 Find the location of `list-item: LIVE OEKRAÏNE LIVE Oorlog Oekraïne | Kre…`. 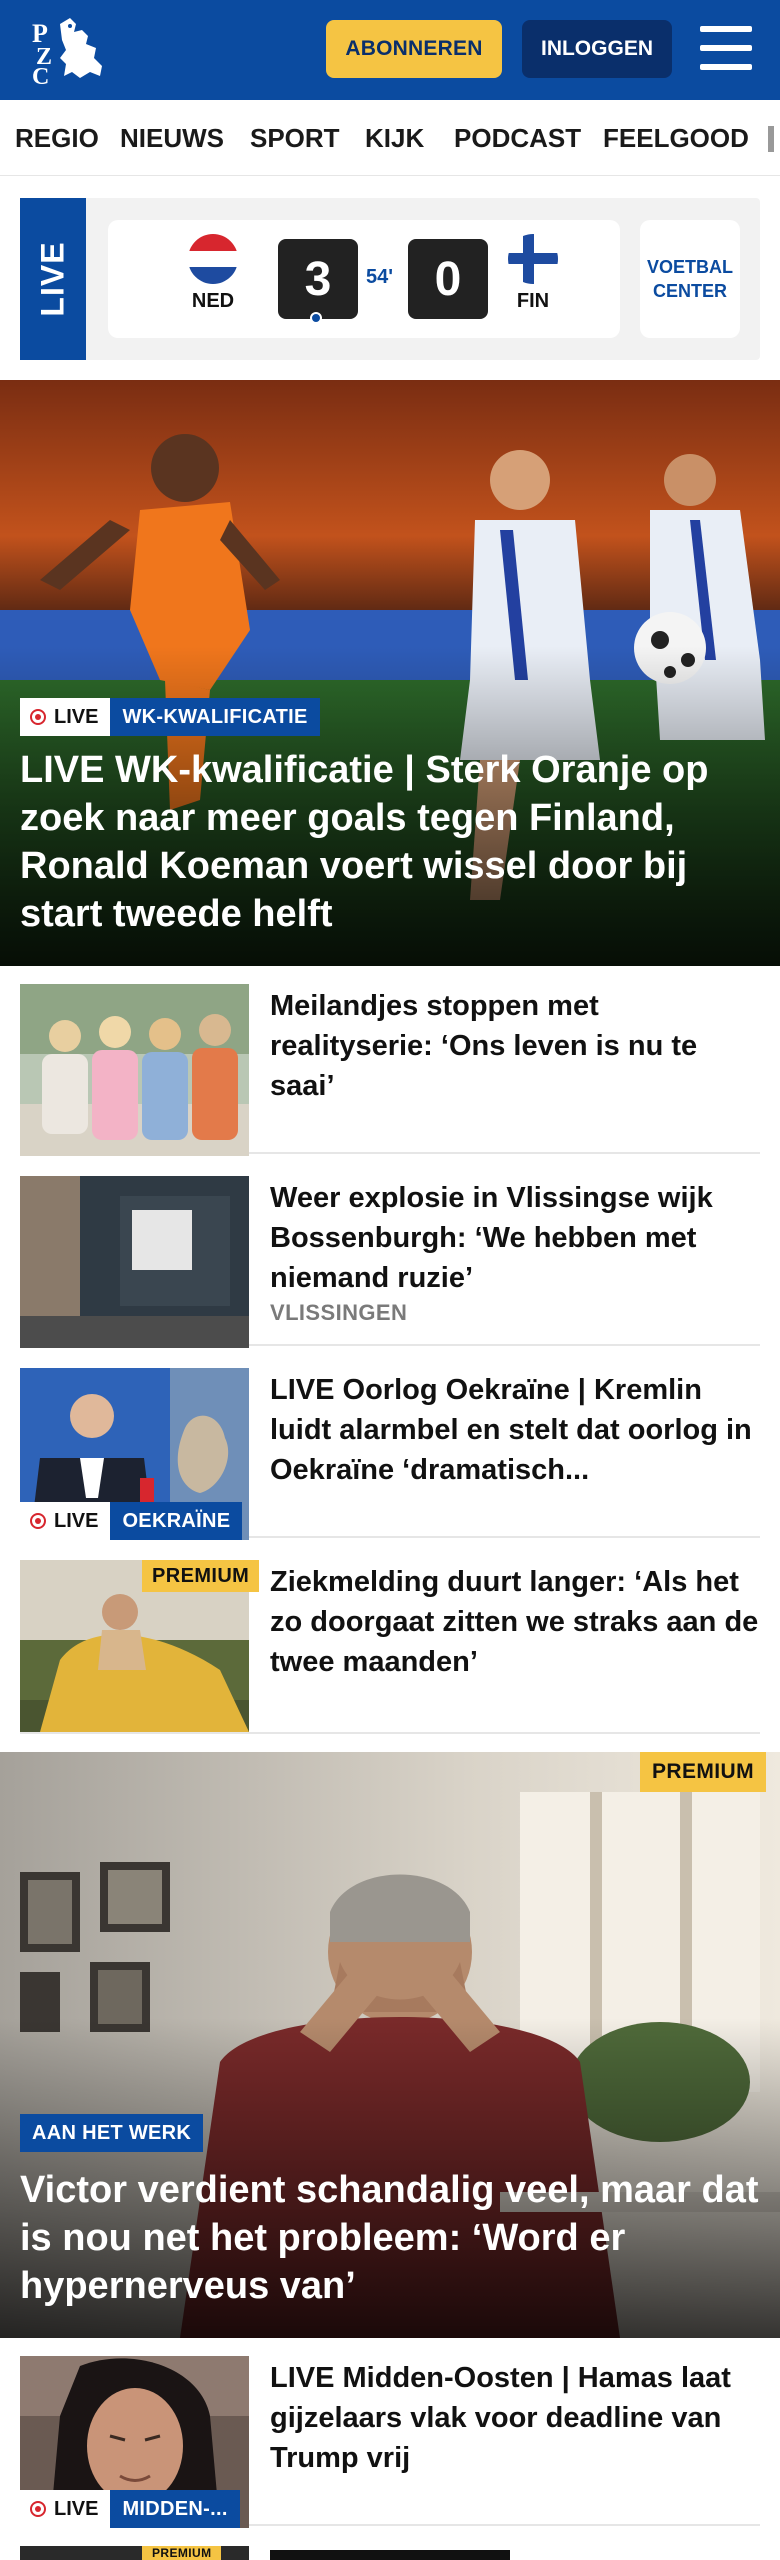

list-item: LIVE OEKRAÏNE LIVE Oorlog Oekraïne | Kre… is located at coordinates (390, 1454).